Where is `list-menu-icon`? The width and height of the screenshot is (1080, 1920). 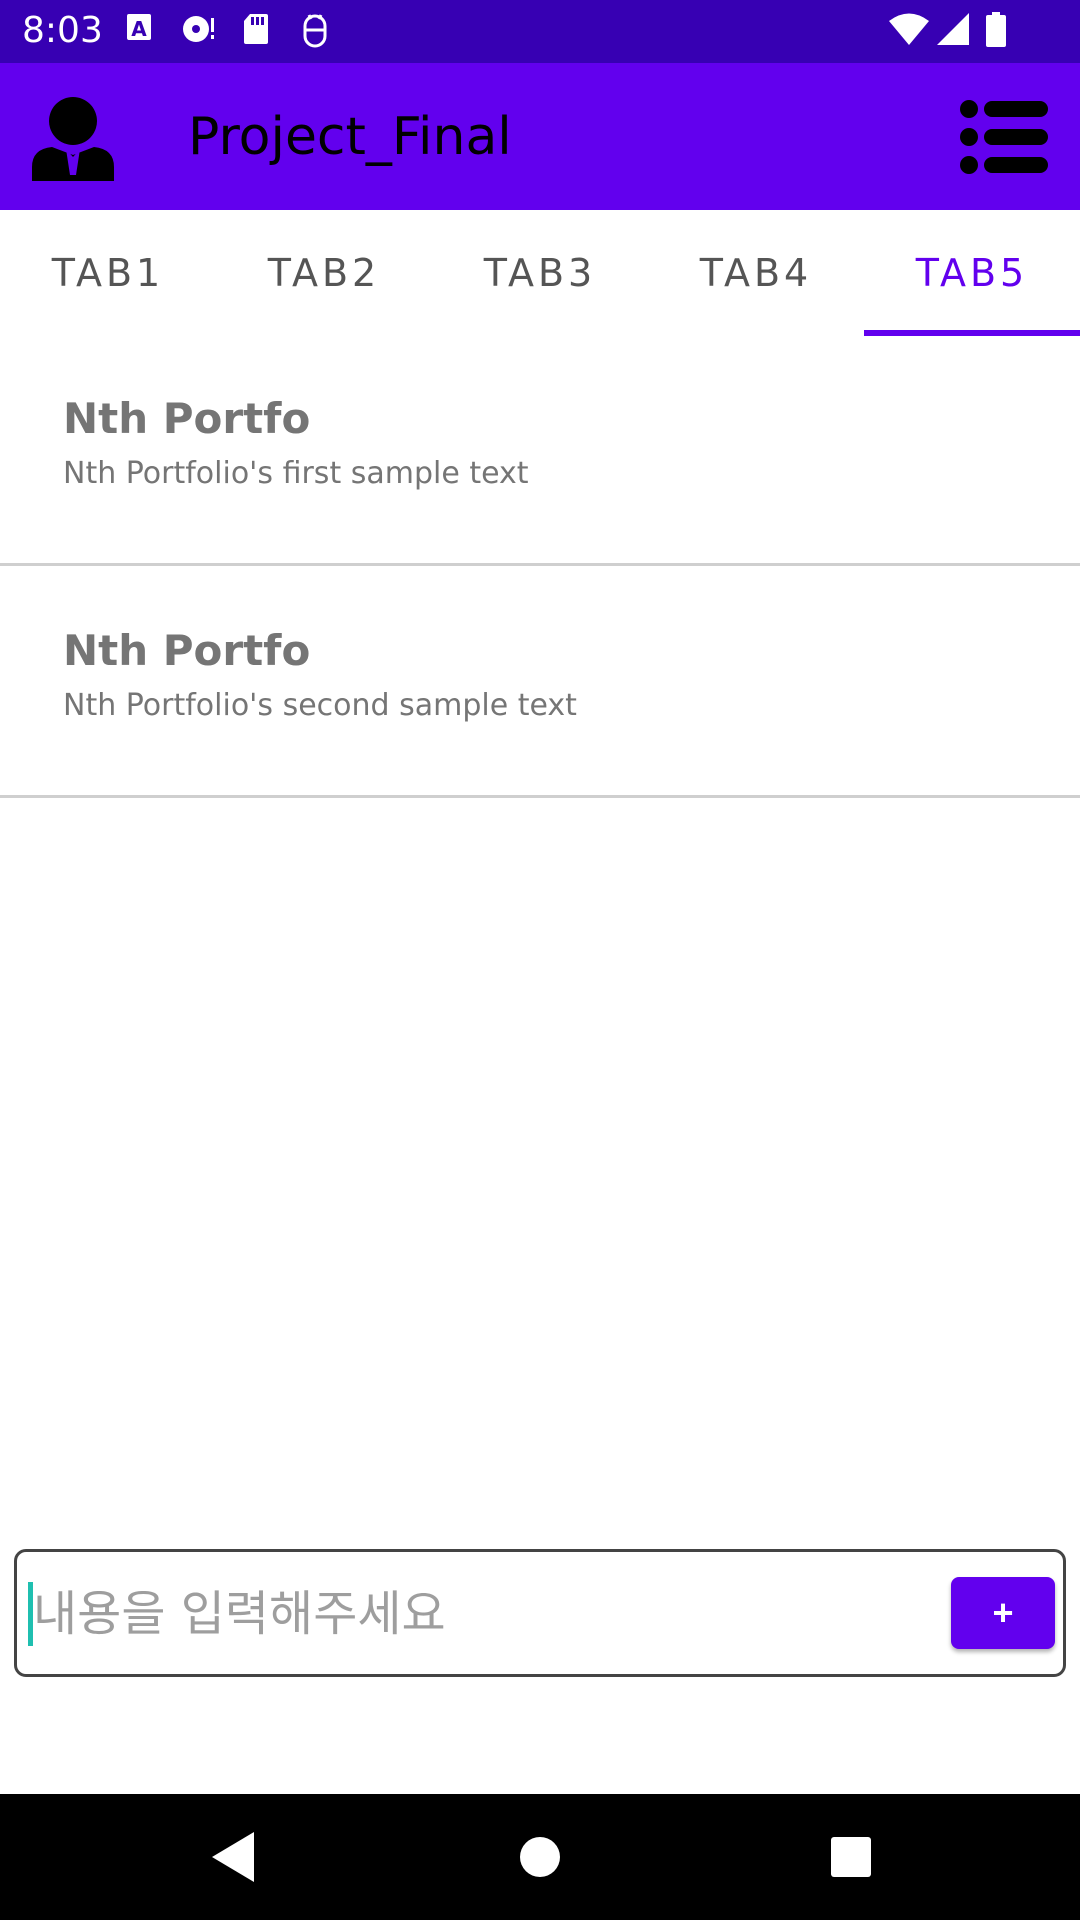
list-menu-icon is located at coordinates (1005, 137).